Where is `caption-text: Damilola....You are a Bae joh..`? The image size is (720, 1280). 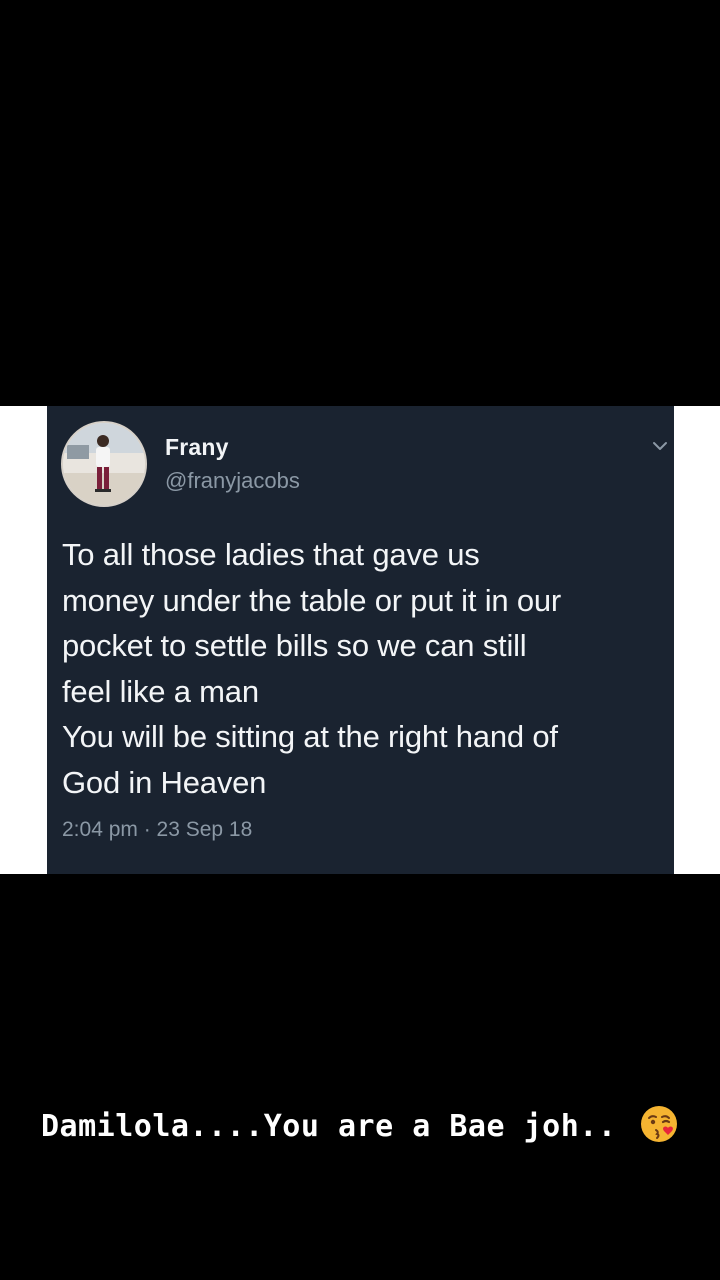 caption-text: Damilola....You are a Bae joh.. is located at coordinates (329, 1126).